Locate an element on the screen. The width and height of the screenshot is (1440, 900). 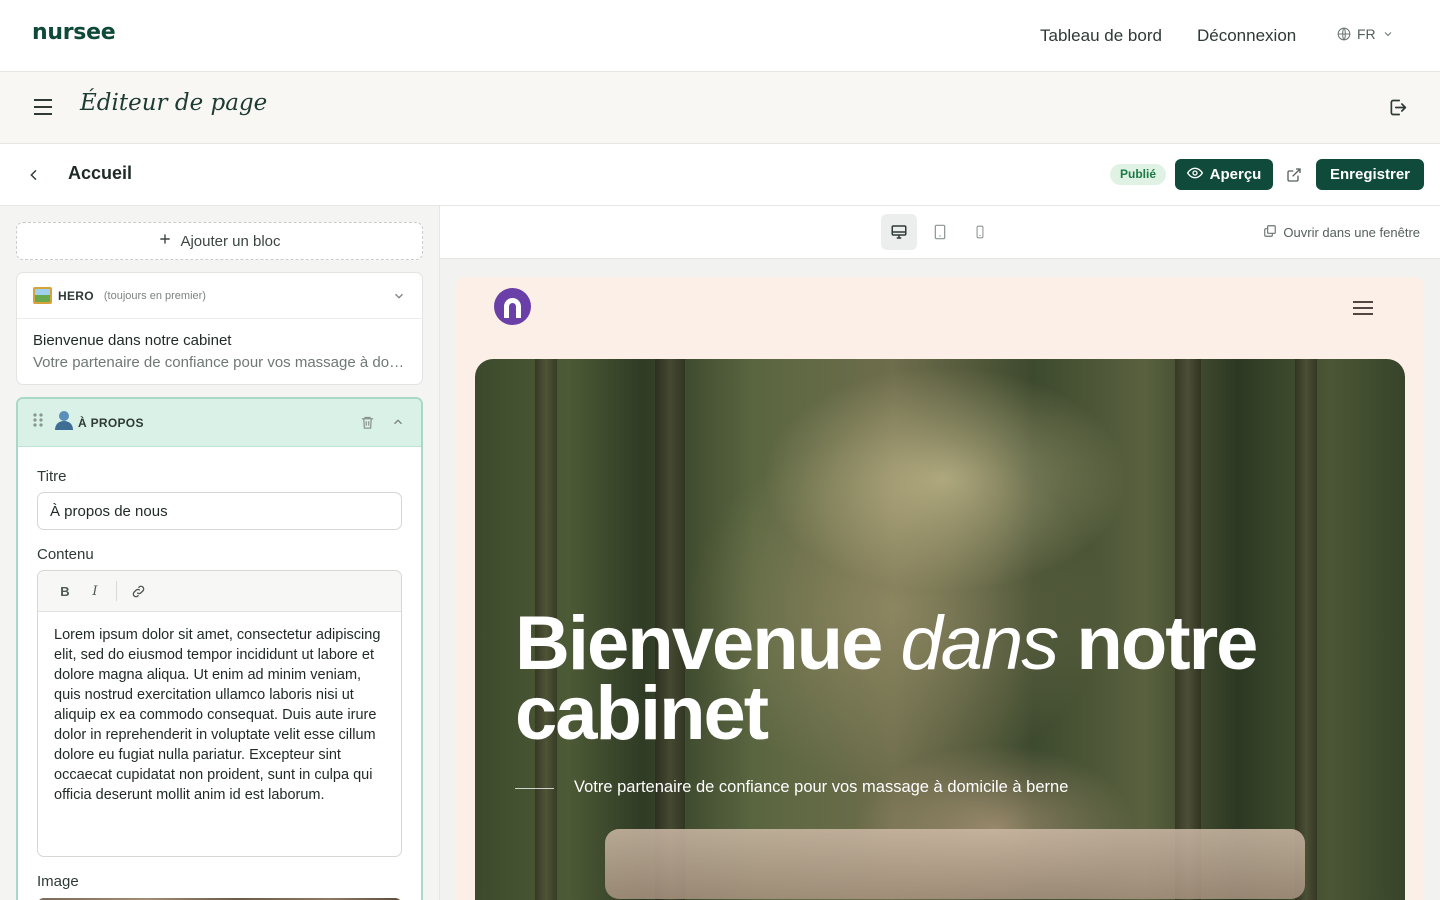
hero-massage-table is located at coordinates (955, 864).